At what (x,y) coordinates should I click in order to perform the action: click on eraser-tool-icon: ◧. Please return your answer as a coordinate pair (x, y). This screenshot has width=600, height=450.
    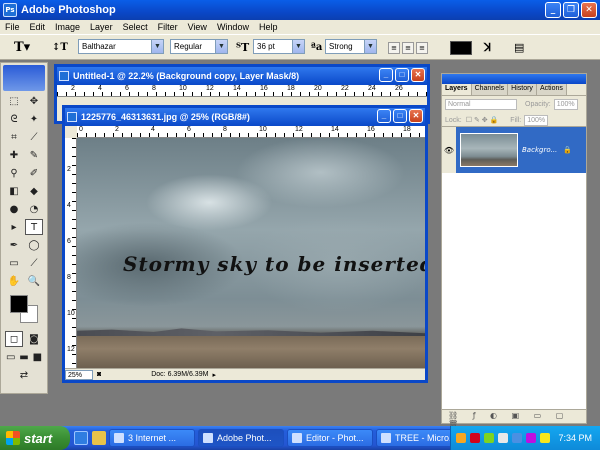
    Looking at the image, I should click on (14, 191).